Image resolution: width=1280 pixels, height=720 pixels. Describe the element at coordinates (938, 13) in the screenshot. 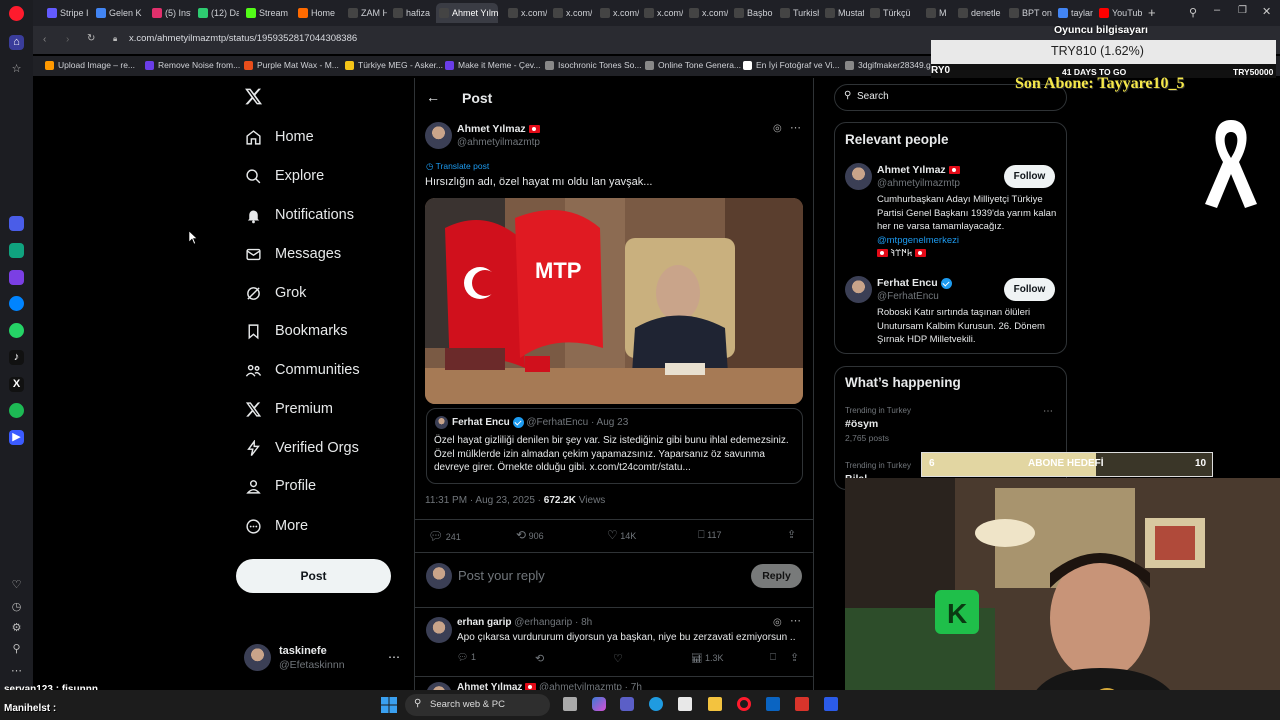

I see `browser-tab: M` at that location.